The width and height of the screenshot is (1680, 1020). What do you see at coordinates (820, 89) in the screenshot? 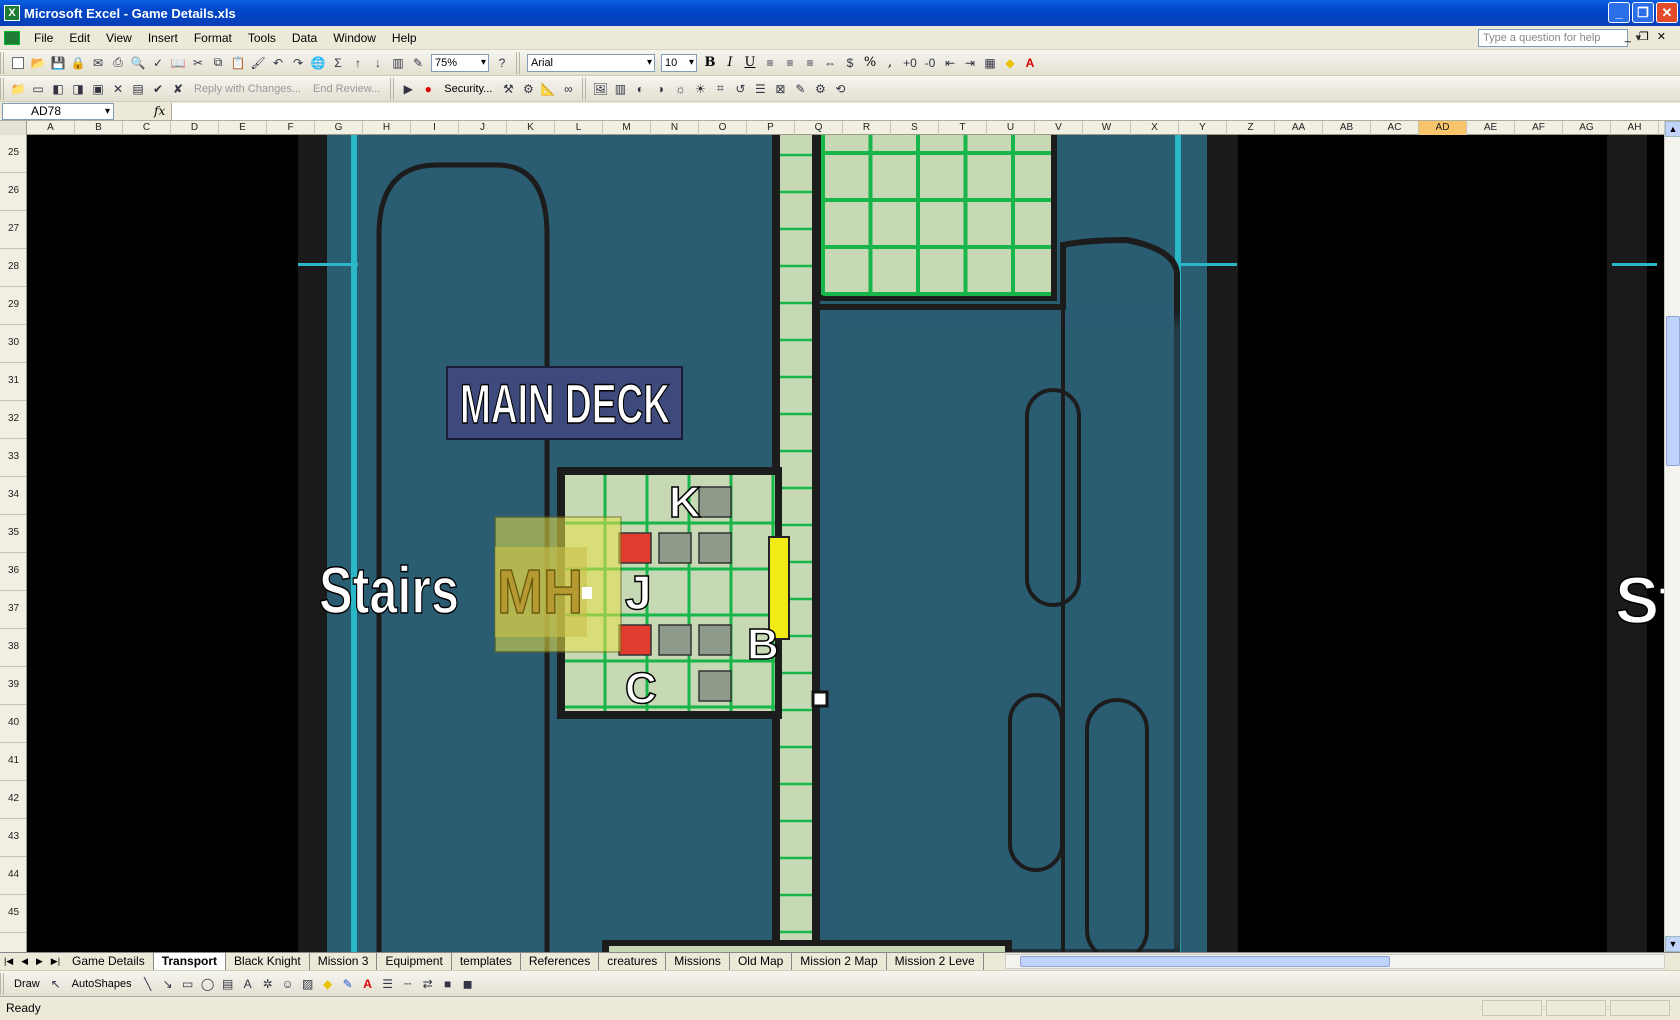
I see `format-picture-icon: ⚙` at bounding box center [820, 89].